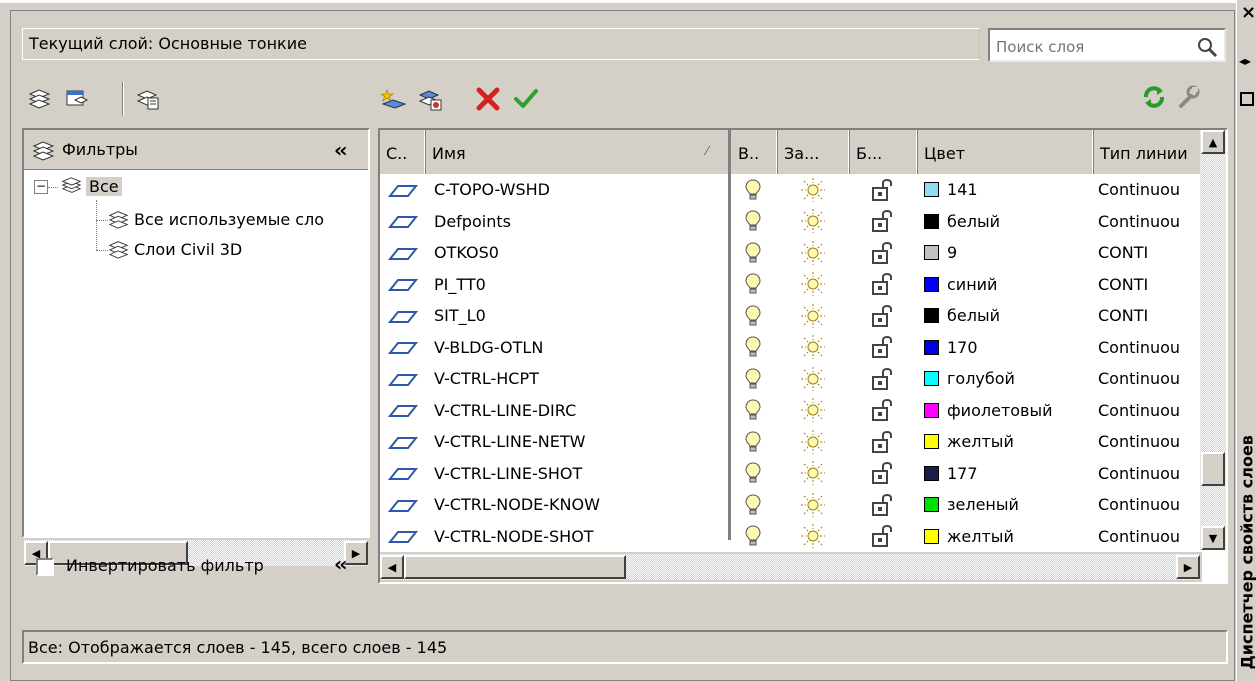  What do you see at coordinates (91, 186) in the screenshot?
I see `tree-node-all: Все` at bounding box center [91, 186].